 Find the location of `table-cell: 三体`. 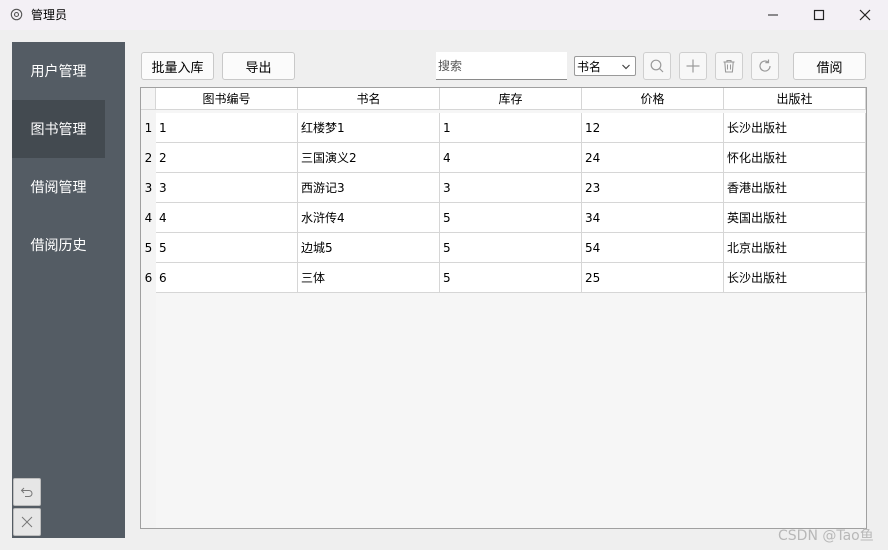

table-cell: 三体 is located at coordinates (369, 278).